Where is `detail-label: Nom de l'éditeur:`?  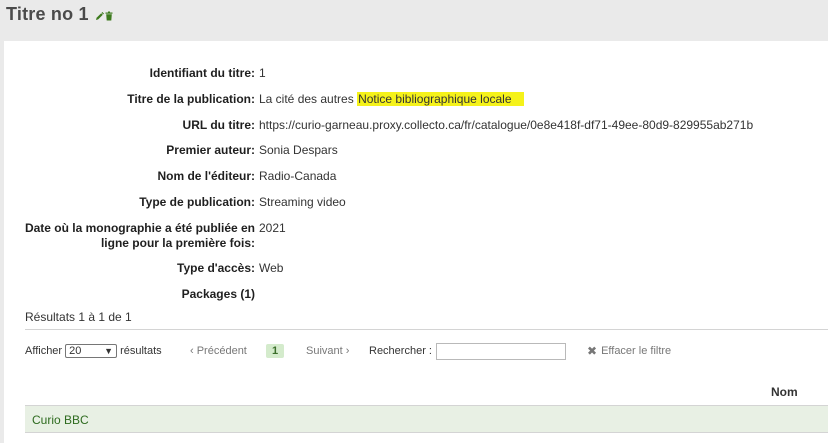 detail-label: Nom de l'éditeur: is located at coordinates (206, 176).